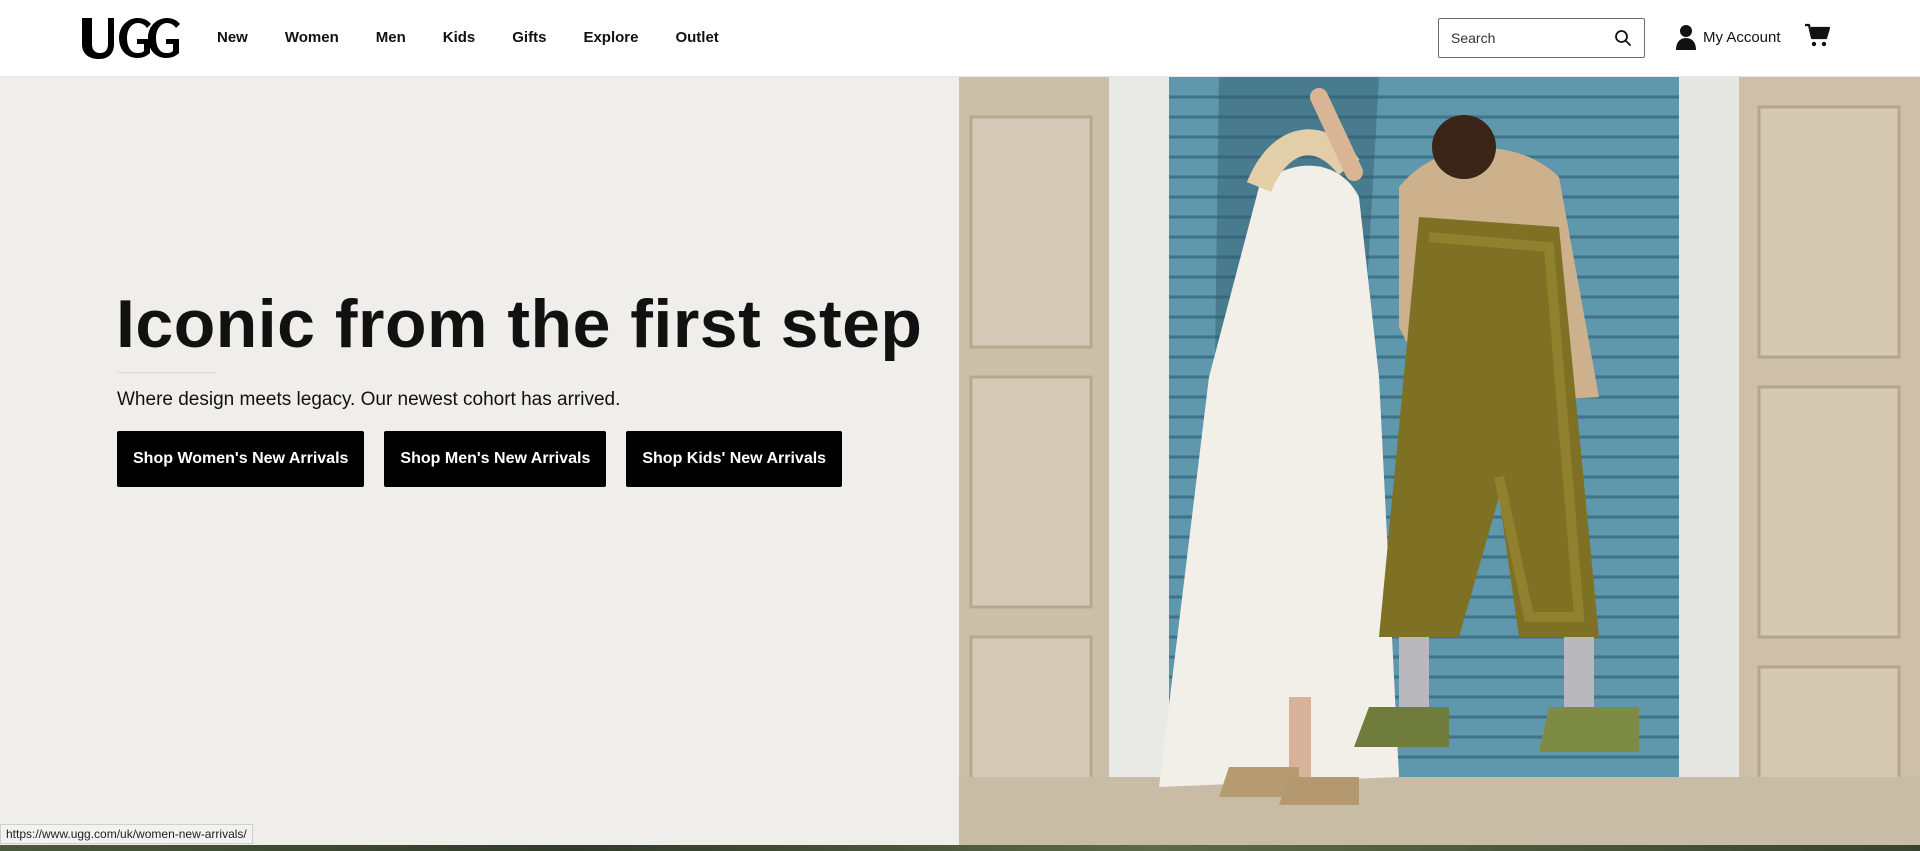 The image size is (1920, 851). What do you see at coordinates (495, 459) in the screenshot?
I see `shop-men-new-arrivals-button: Shop Men's New Arrivals` at bounding box center [495, 459].